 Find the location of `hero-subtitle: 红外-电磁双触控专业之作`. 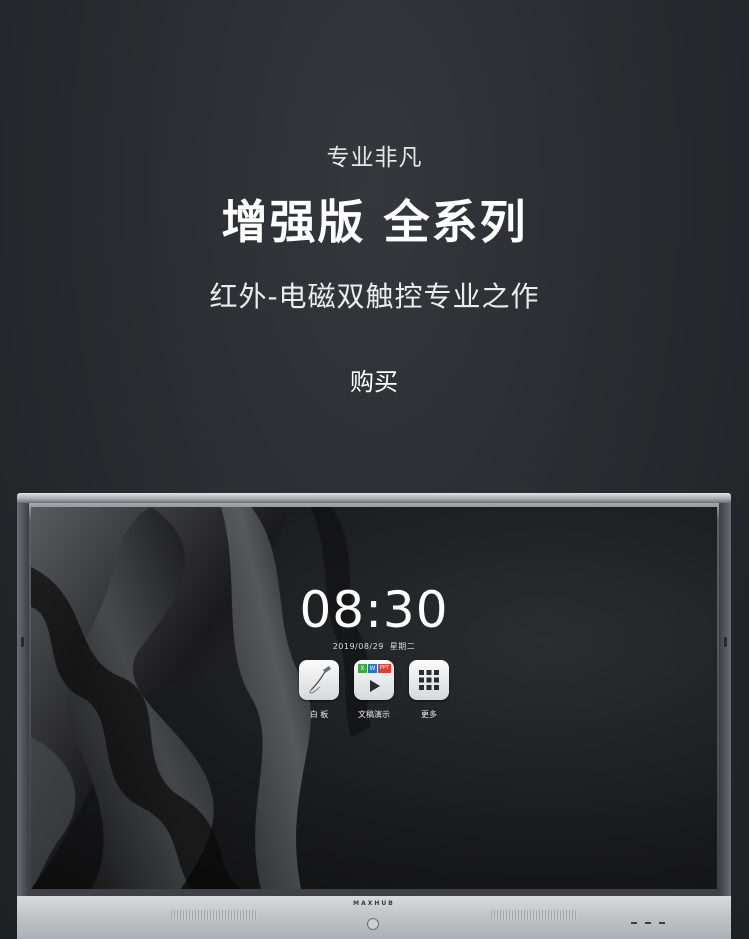

hero-subtitle: 红外-电磁双触控专业之作 is located at coordinates (374, 296).